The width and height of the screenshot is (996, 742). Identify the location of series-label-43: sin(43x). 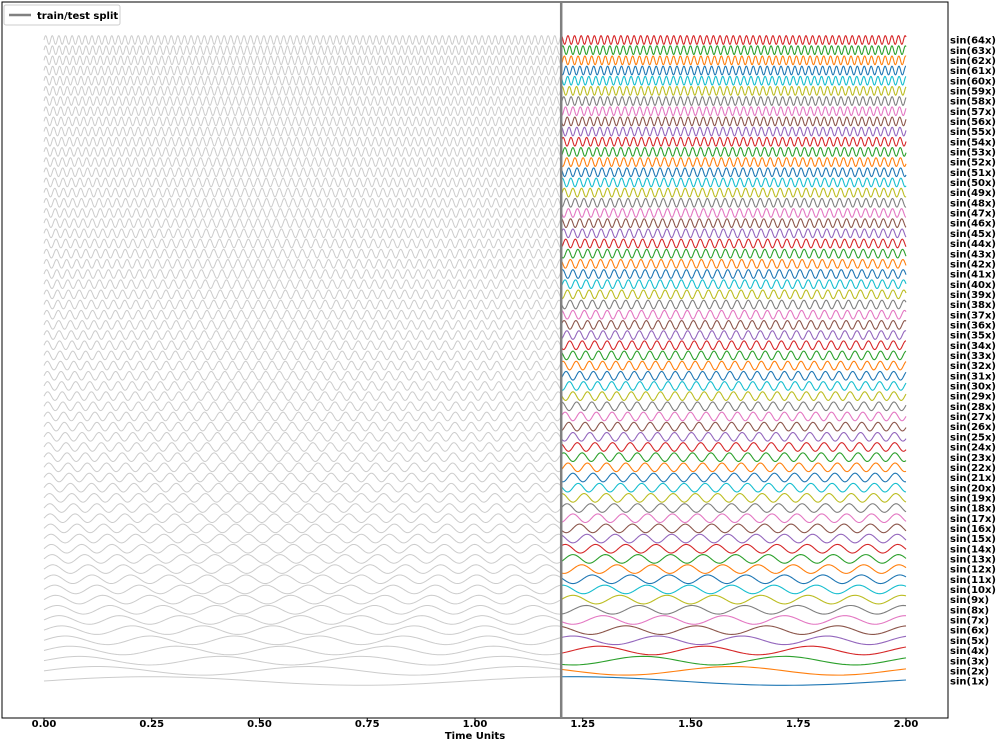
(973, 254).